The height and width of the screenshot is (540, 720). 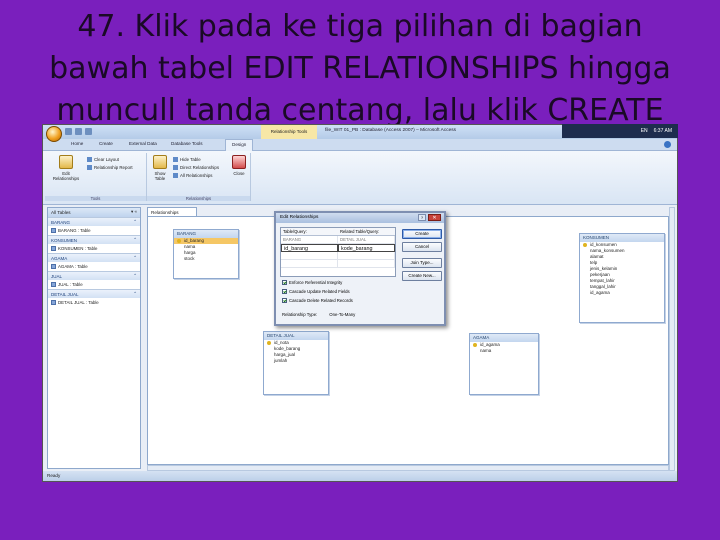 I want to click on grid-field-row: id_barang kode_barang, so click(x=338, y=248).